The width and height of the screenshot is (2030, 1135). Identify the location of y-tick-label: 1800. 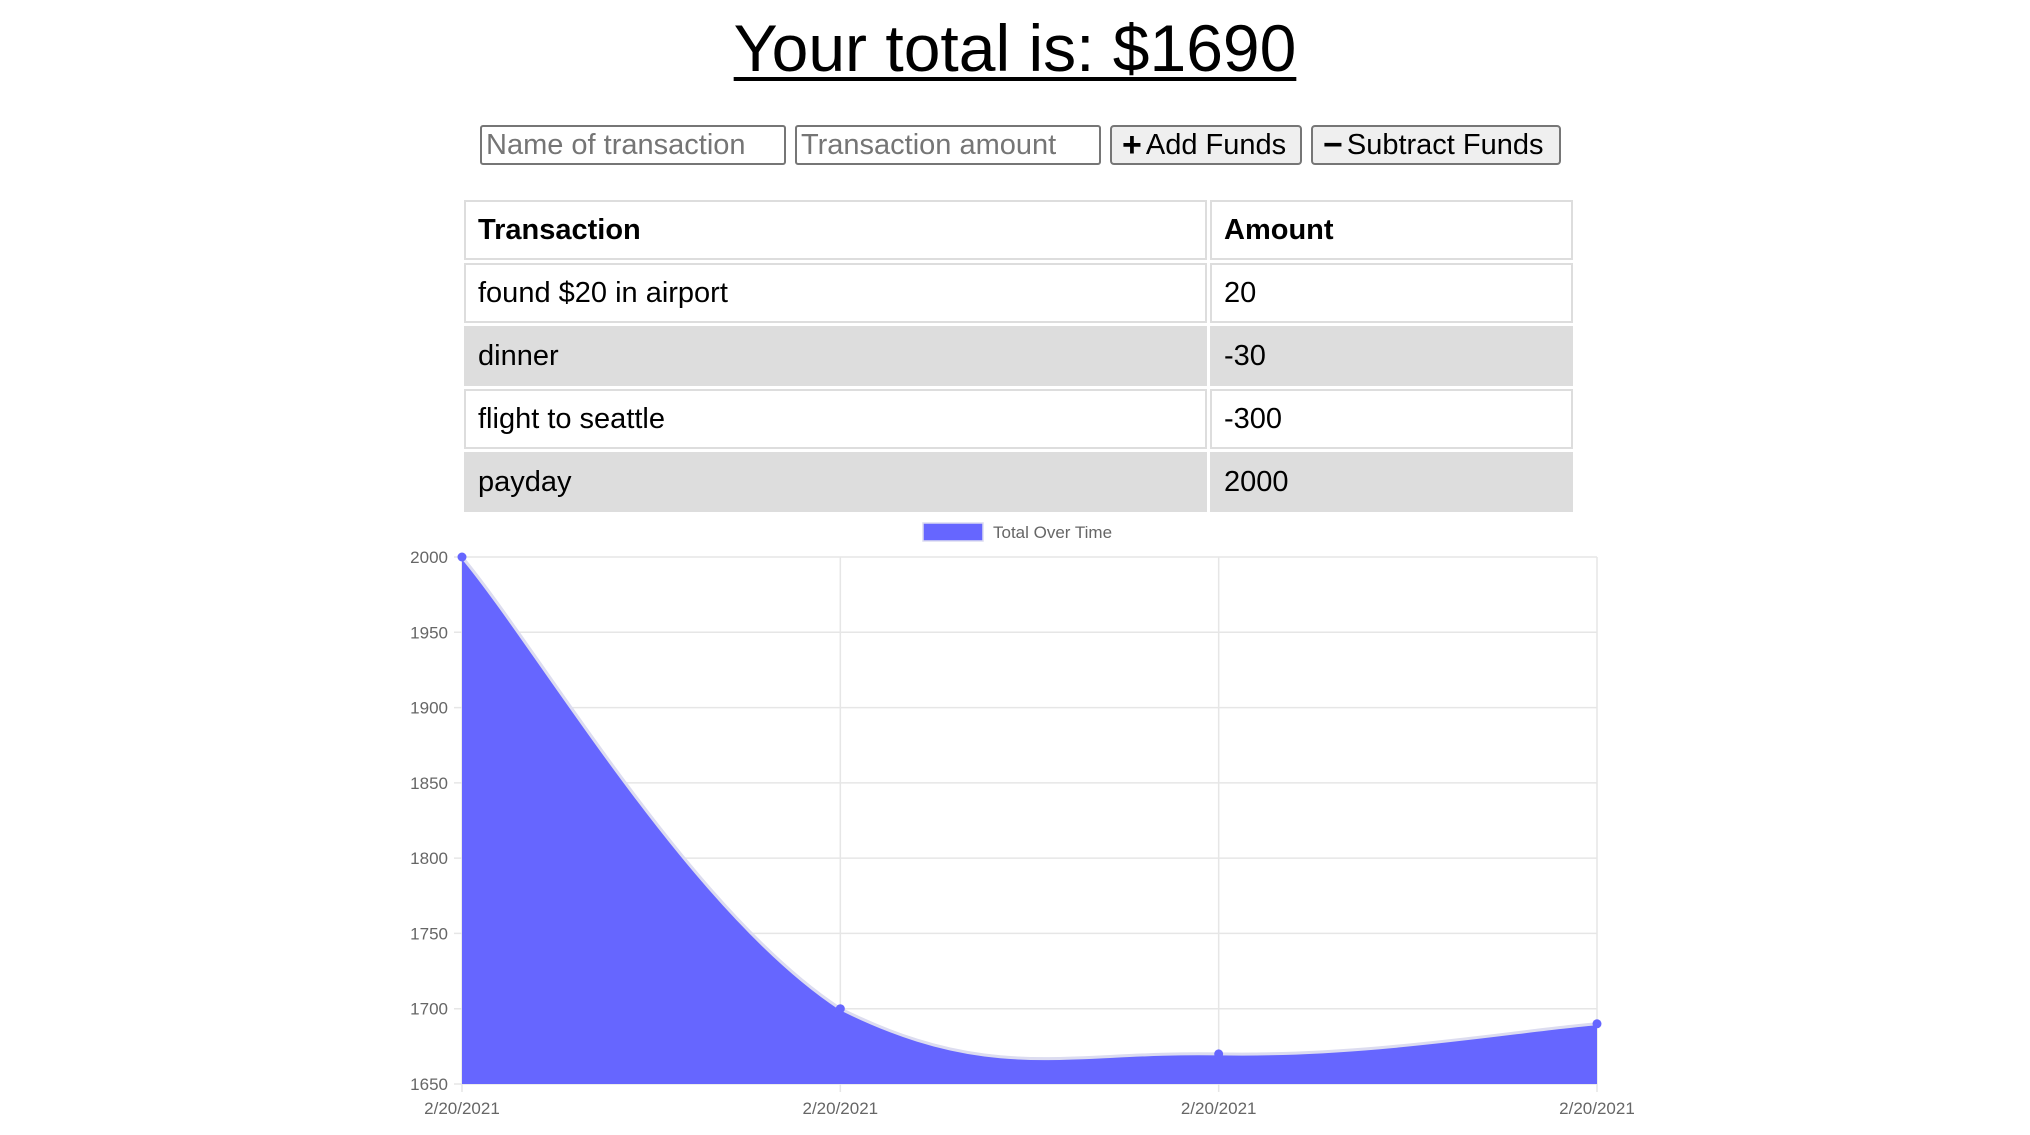
(429, 858).